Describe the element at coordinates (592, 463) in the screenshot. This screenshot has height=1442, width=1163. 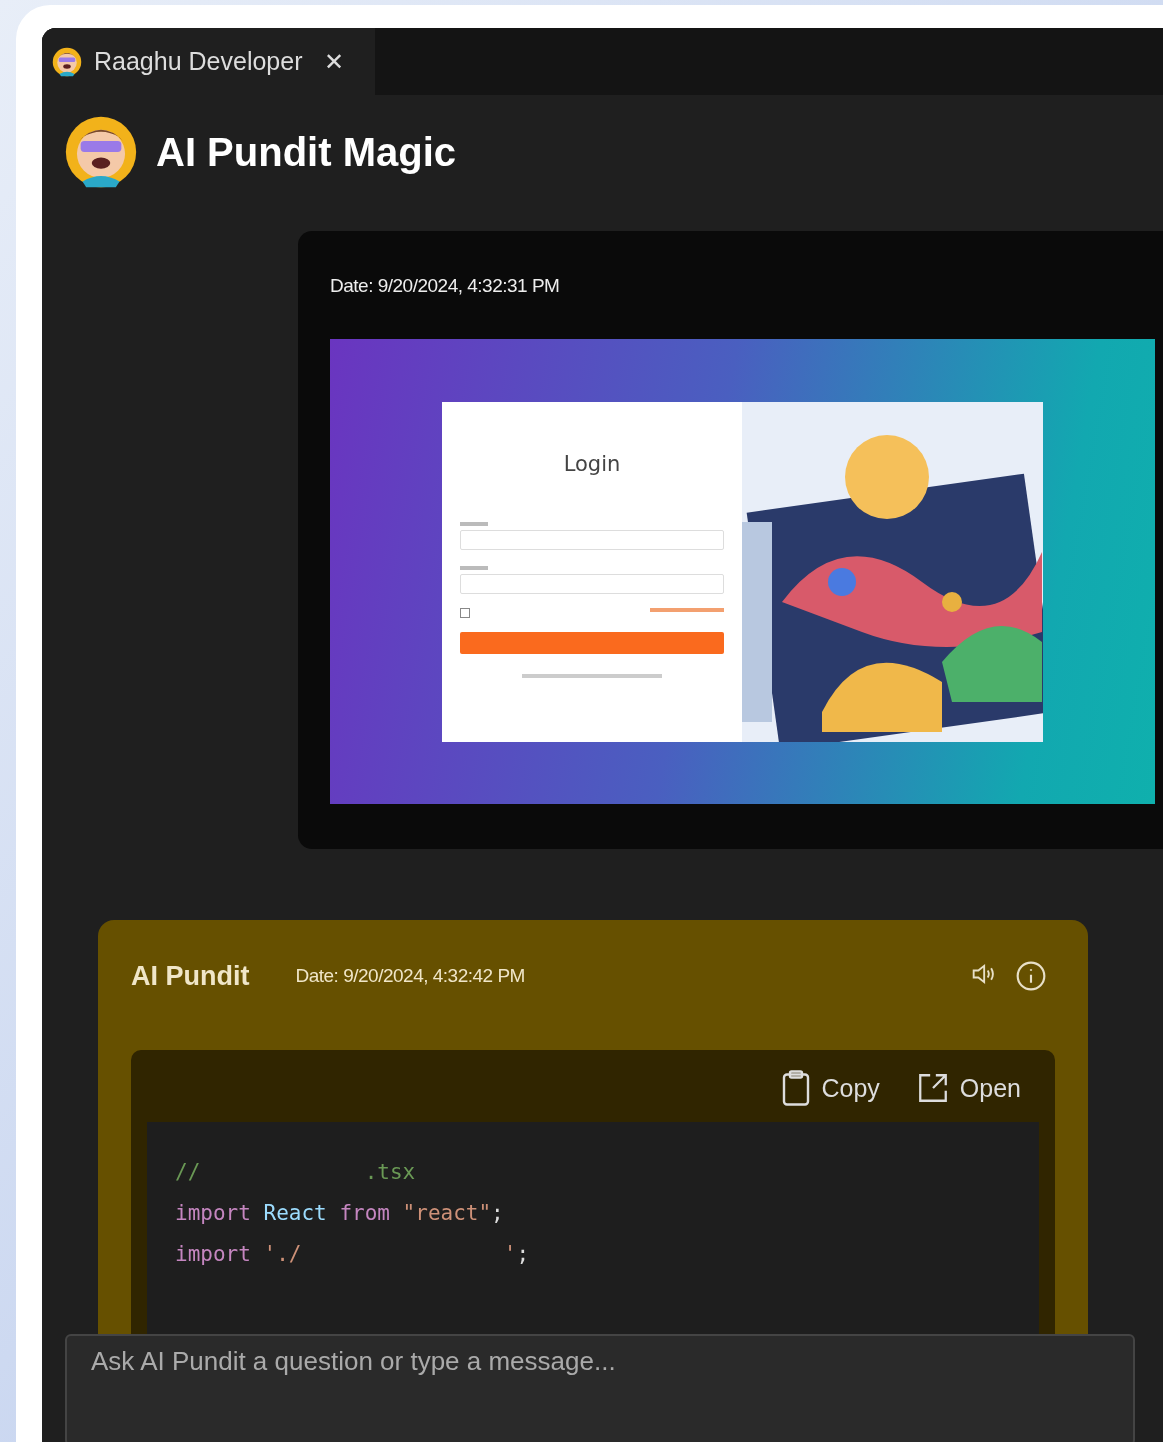
I see `login-title: Login` at that location.